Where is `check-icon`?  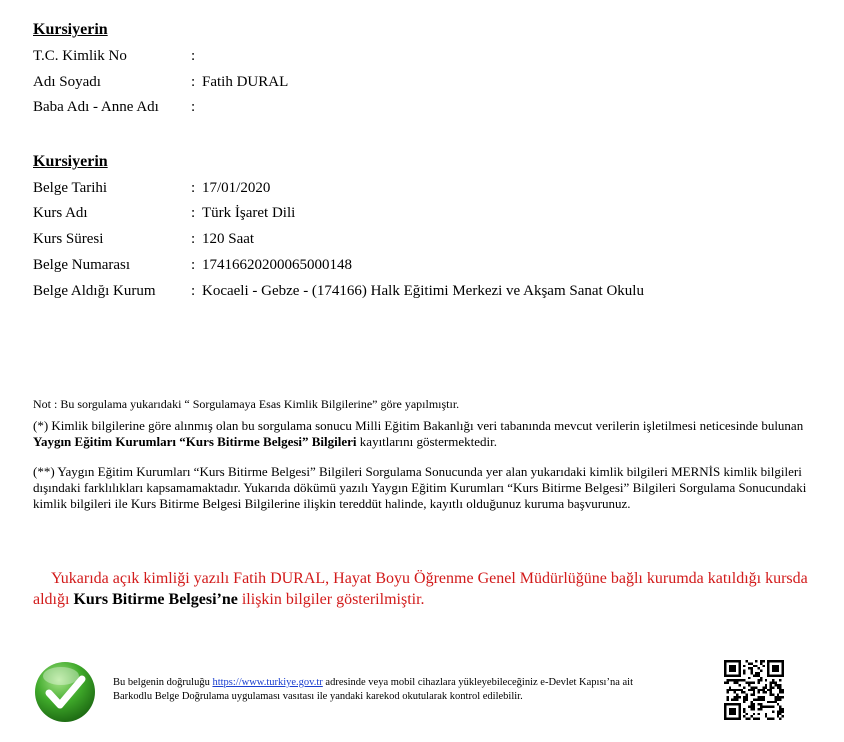 check-icon is located at coordinates (65, 692).